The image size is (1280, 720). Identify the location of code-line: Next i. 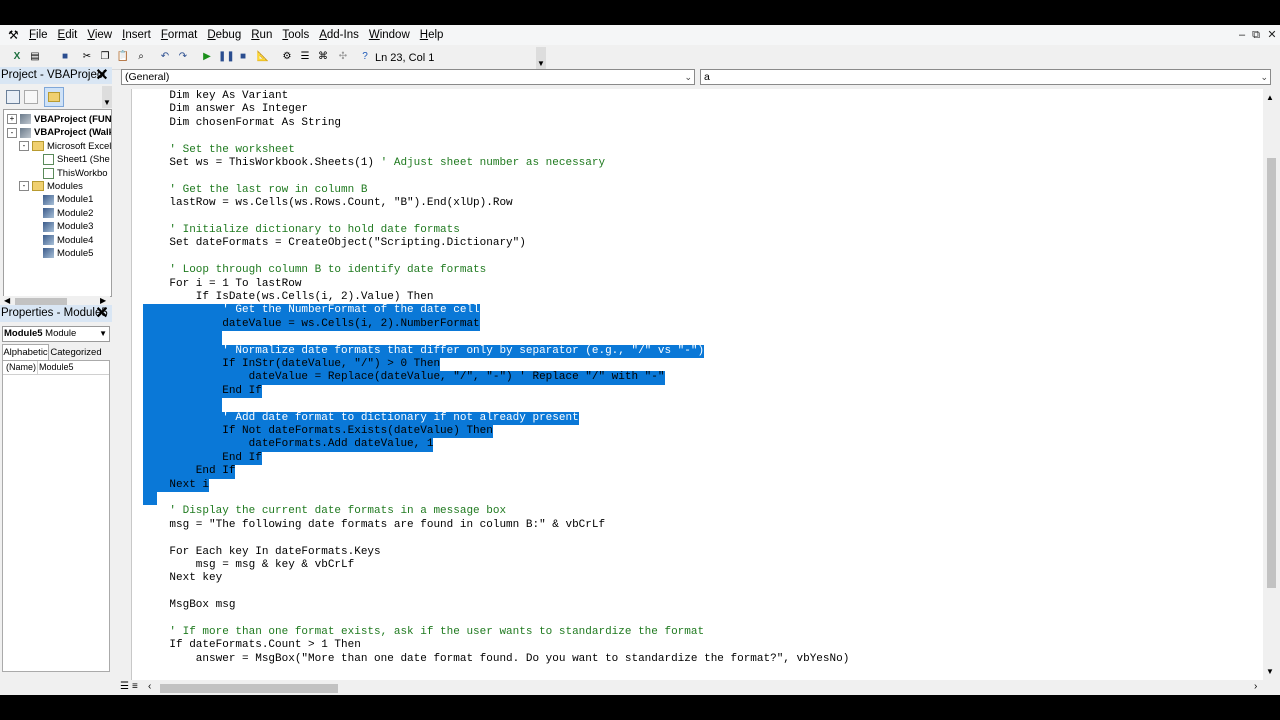
(176, 485).